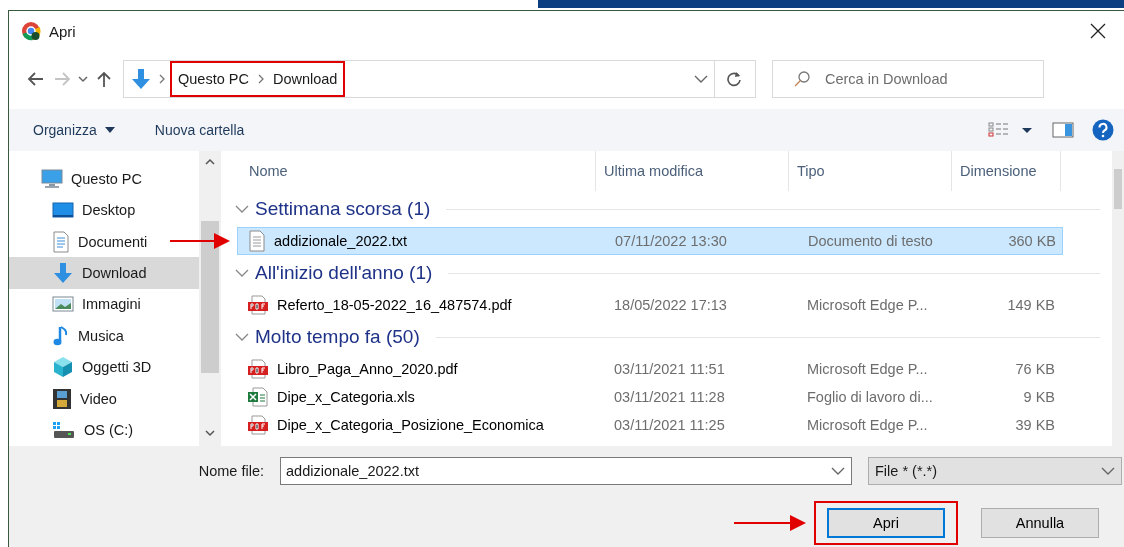  Describe the element at coordinates (104, 367) in the screenshot. I see `sidebar-item: Oggetti 3D` at that location.